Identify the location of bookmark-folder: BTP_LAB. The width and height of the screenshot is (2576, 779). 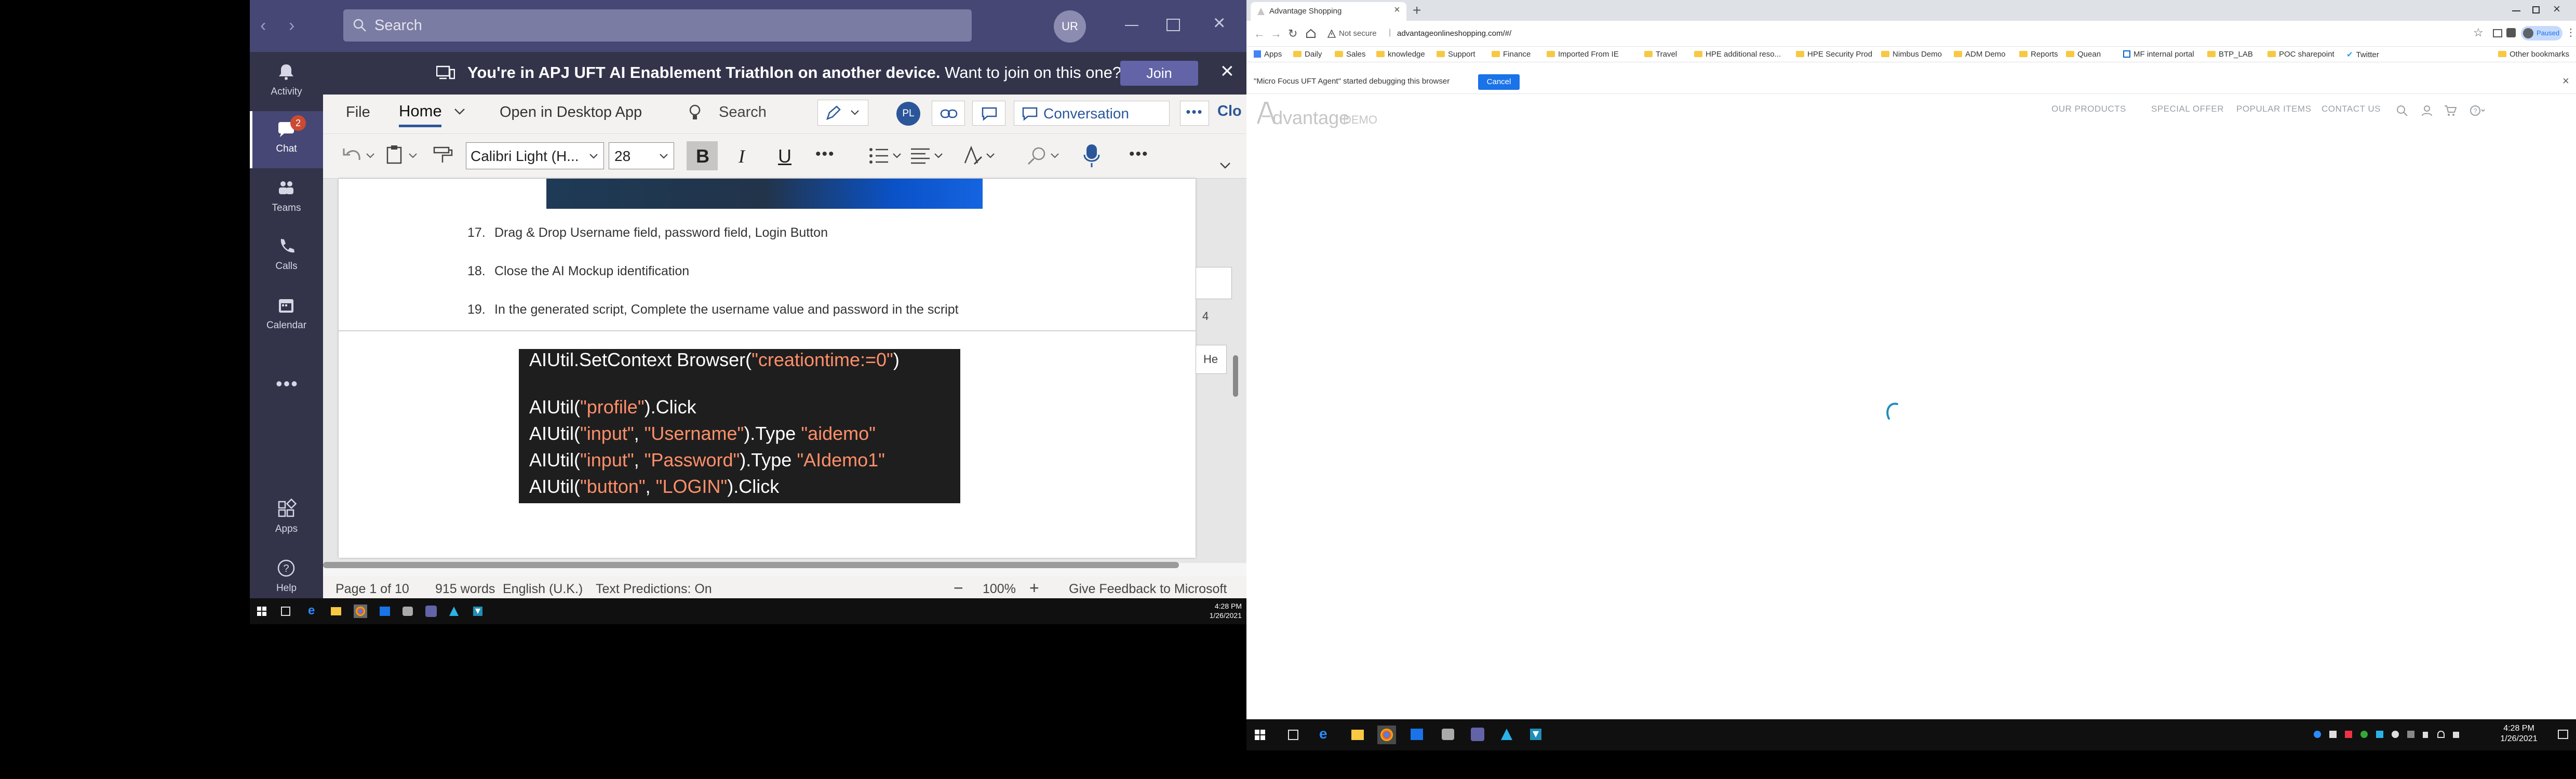
(2230, 55).